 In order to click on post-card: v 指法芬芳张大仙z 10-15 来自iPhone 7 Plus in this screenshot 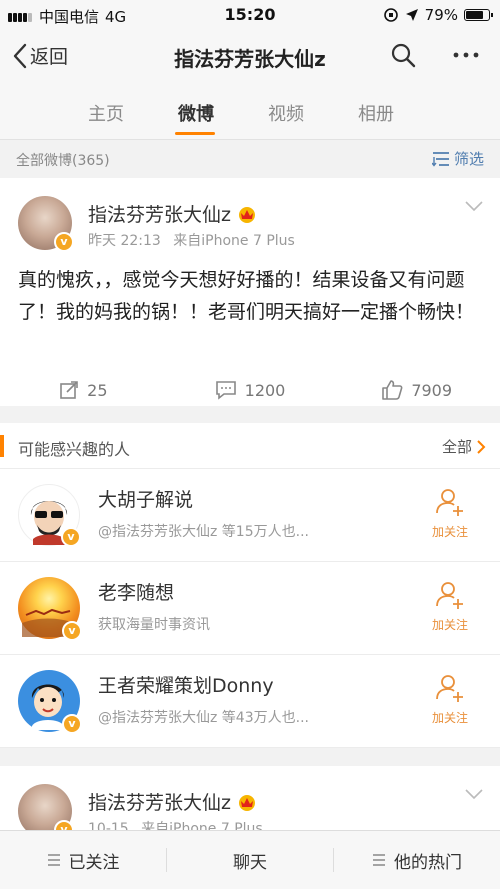, I will do `click(250, 798)`.